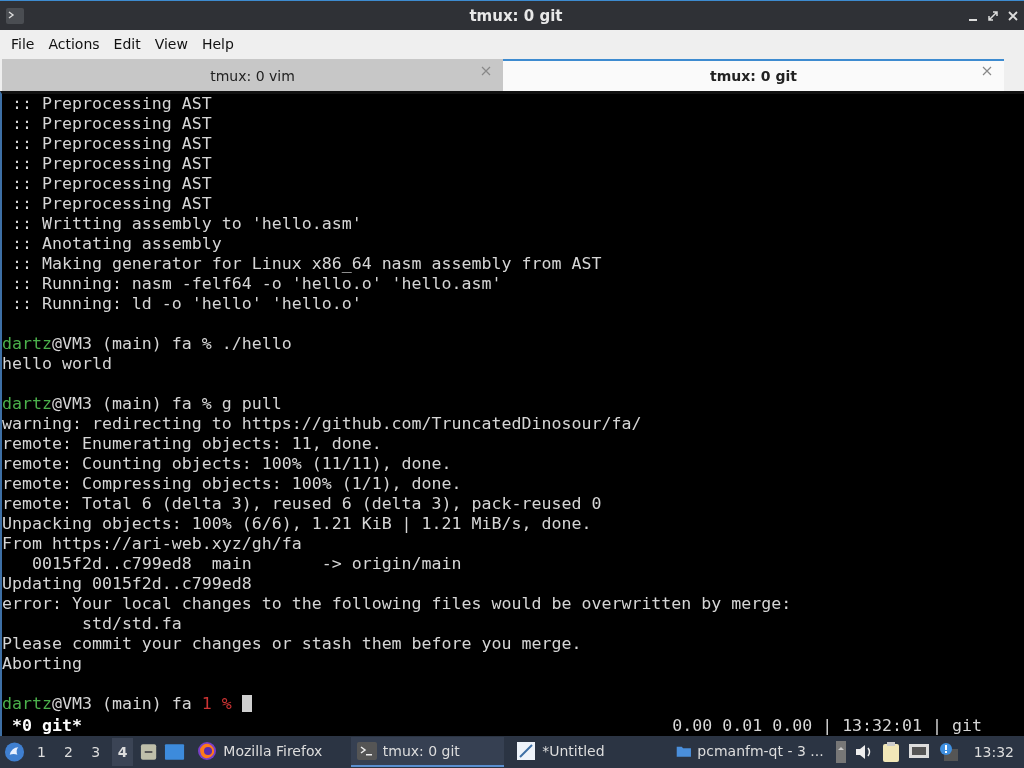  Describe the element at coordinates (149, 752) in the screenshot. I see `file-cabinet-icon` at that location.